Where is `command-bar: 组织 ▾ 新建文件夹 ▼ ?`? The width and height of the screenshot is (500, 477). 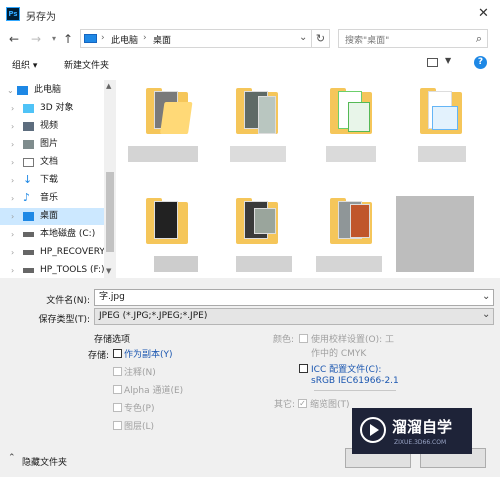 command-bar: 组织 ▾ 新建文件夹 ▼ ? is located at coordinates (250, 65).